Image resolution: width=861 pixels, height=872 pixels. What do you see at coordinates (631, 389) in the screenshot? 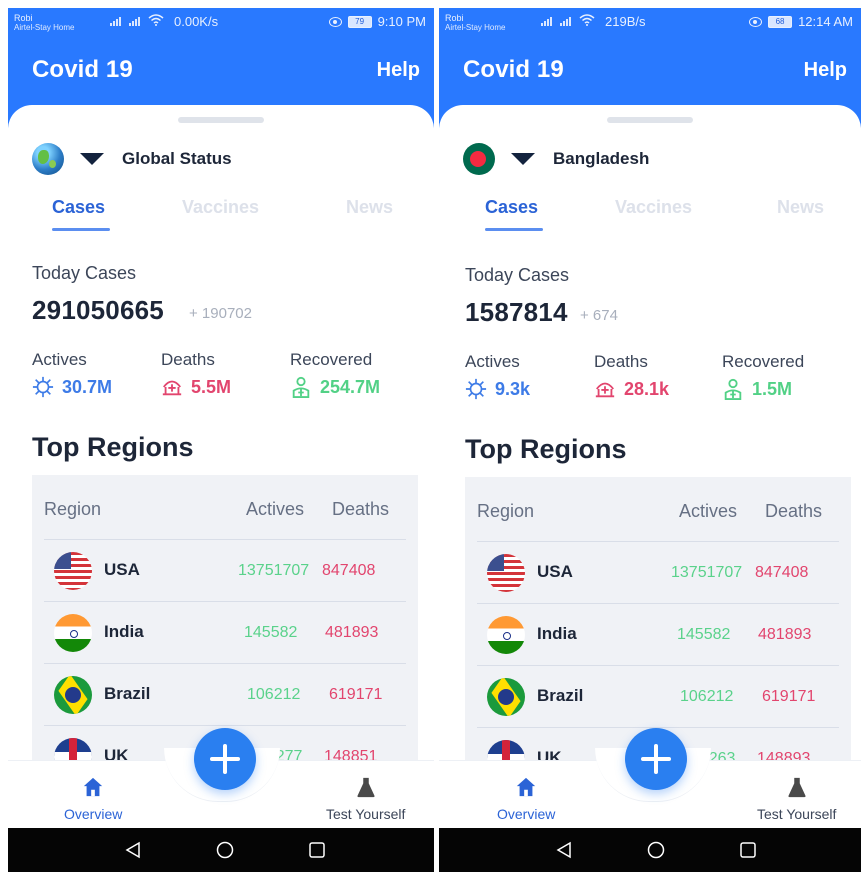
I see `deaths-stat: 28.1k` at bounding box center [631, 389].